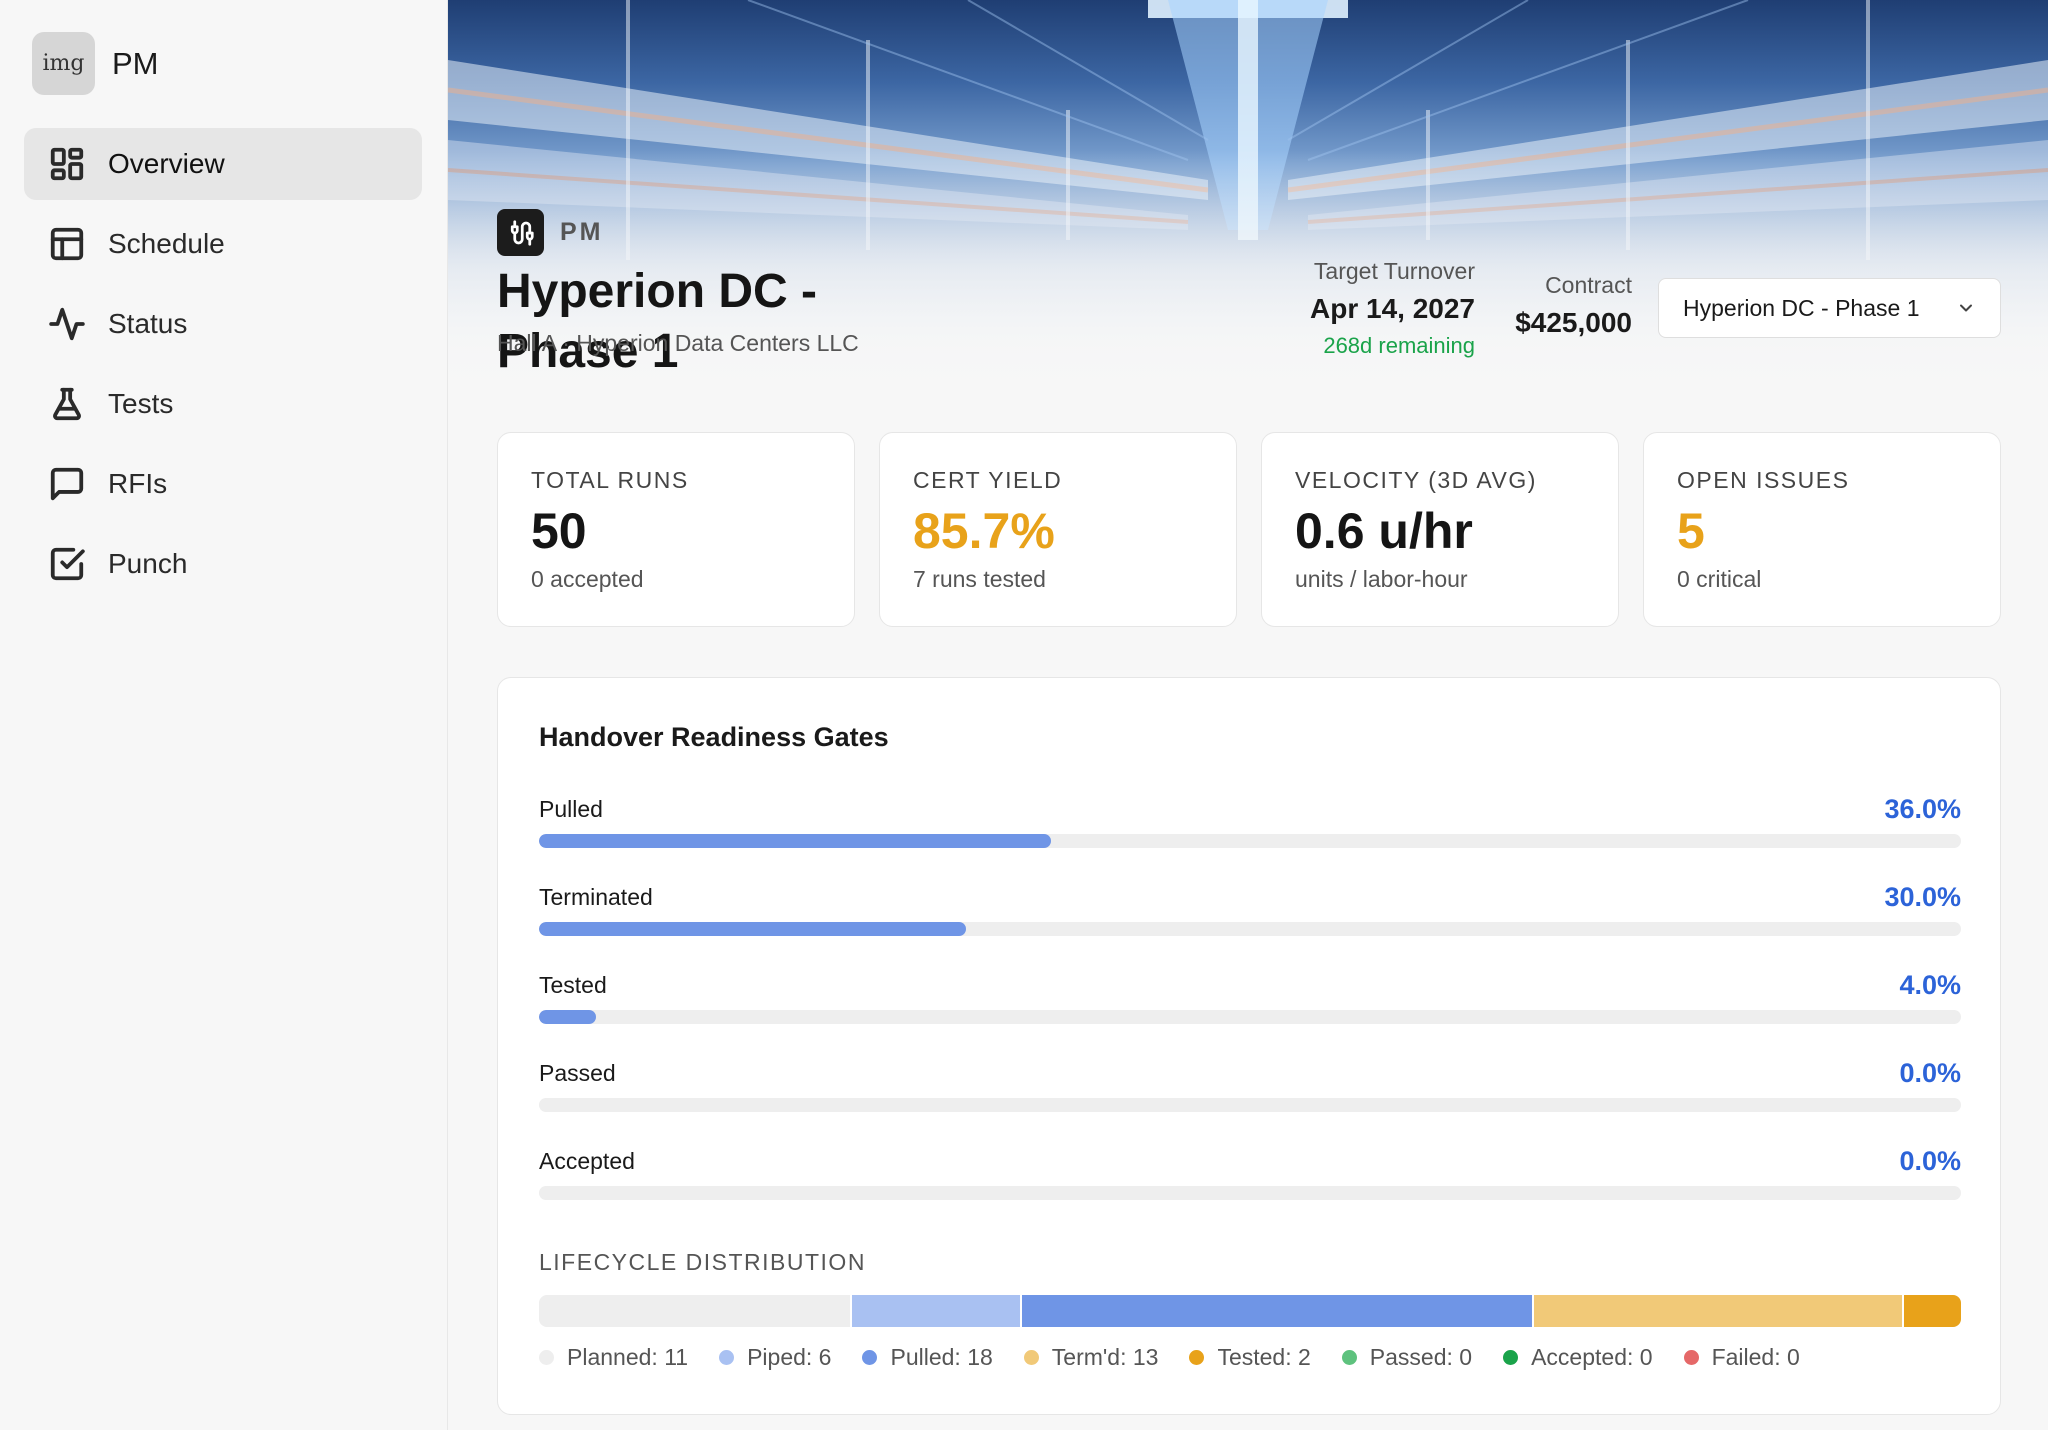 Image resolution: width=2048 pixels, height=1430 pixels. What do you see at coordinates (571, 809) in the screenshot?
I see `gate-label: Pulled` at bounding box center [571, 809].